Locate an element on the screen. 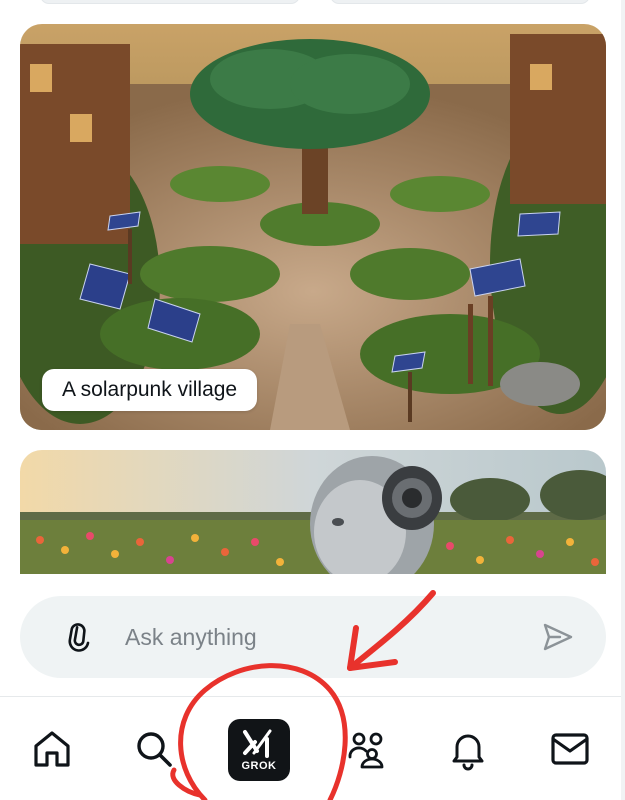  tab-search is located at coordinates (154, 749).